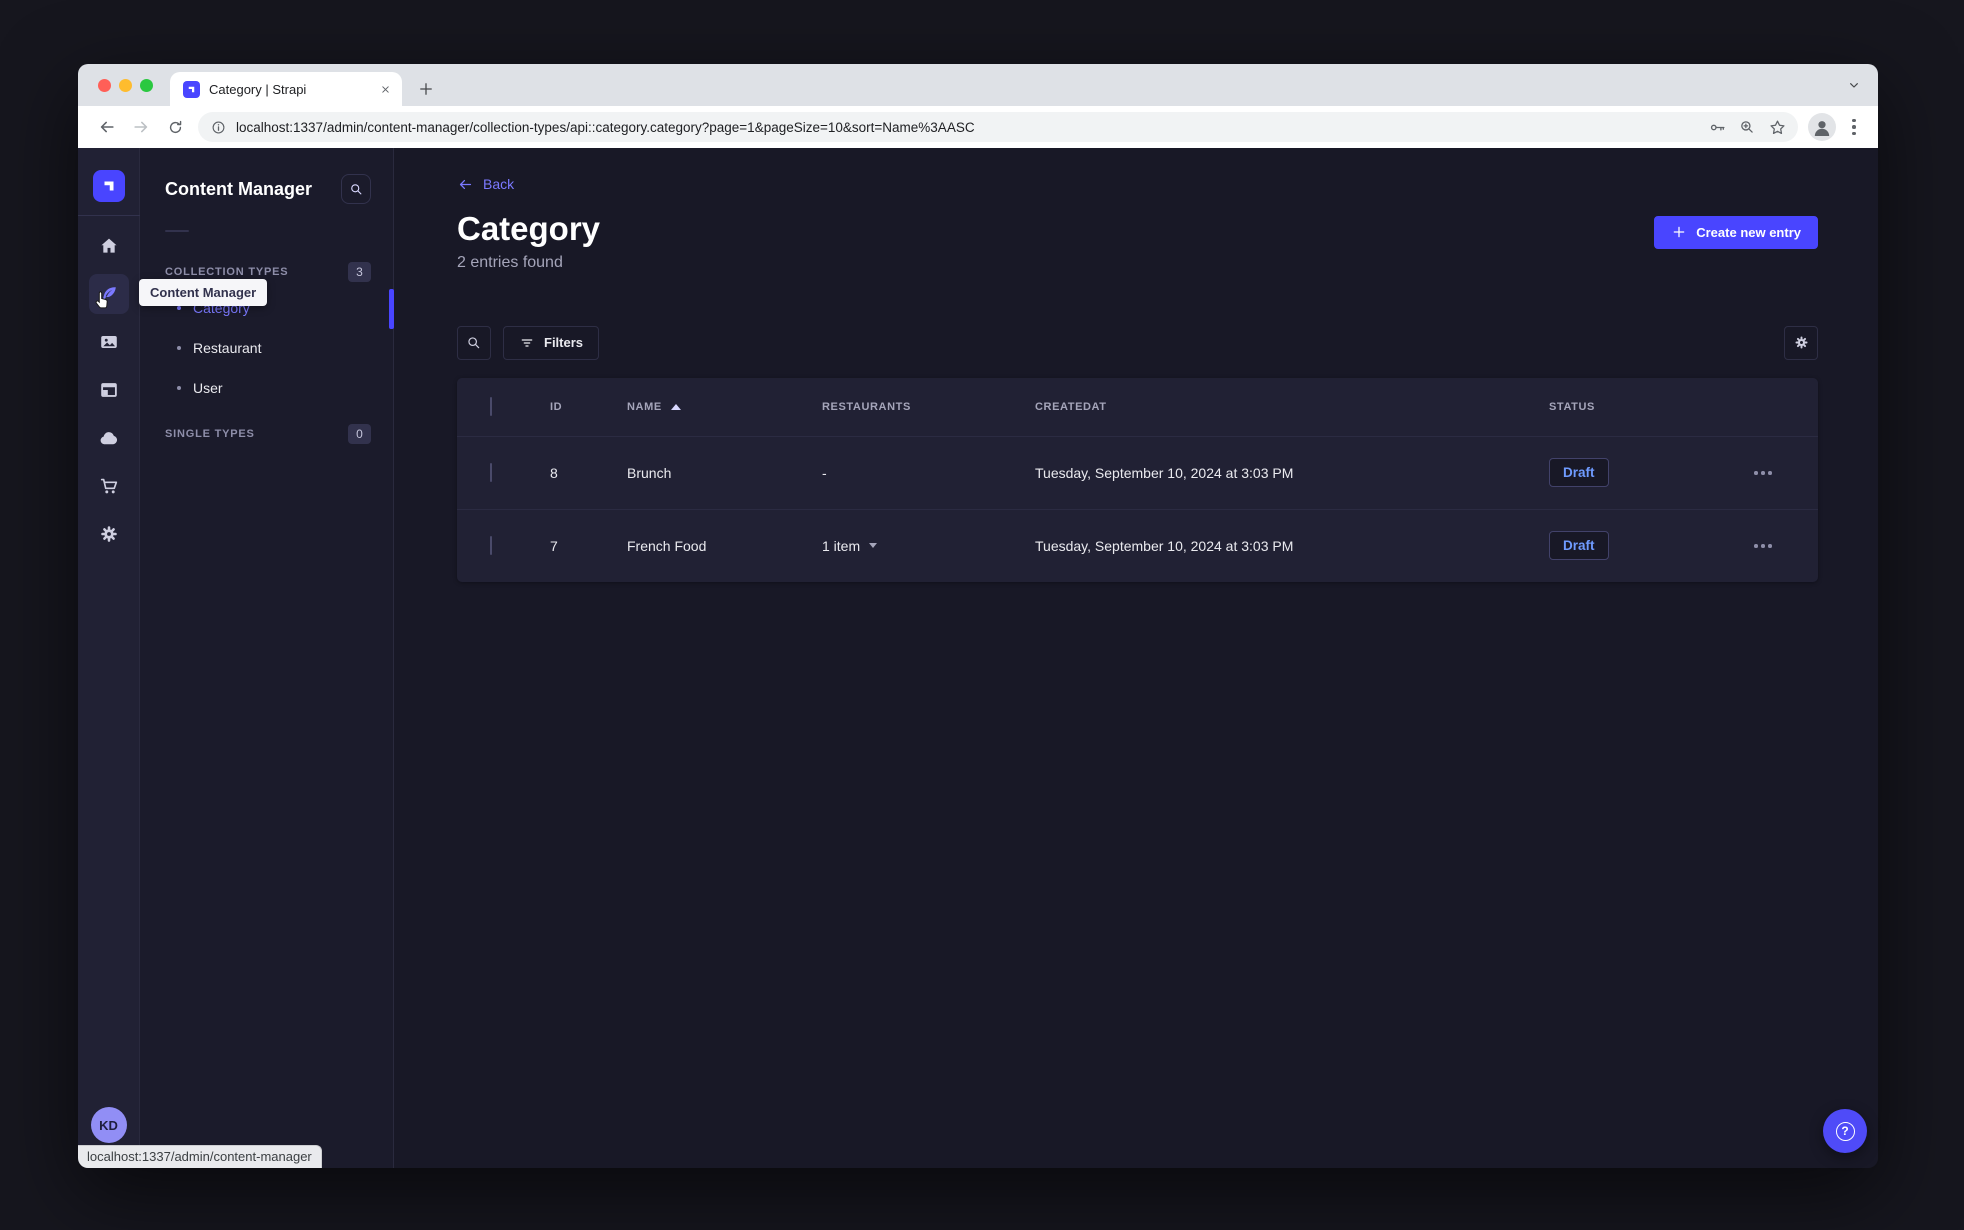  Describe the element at coordinates (208, 388) in the screenshot. I see `subnav-item-label: User` at that location.